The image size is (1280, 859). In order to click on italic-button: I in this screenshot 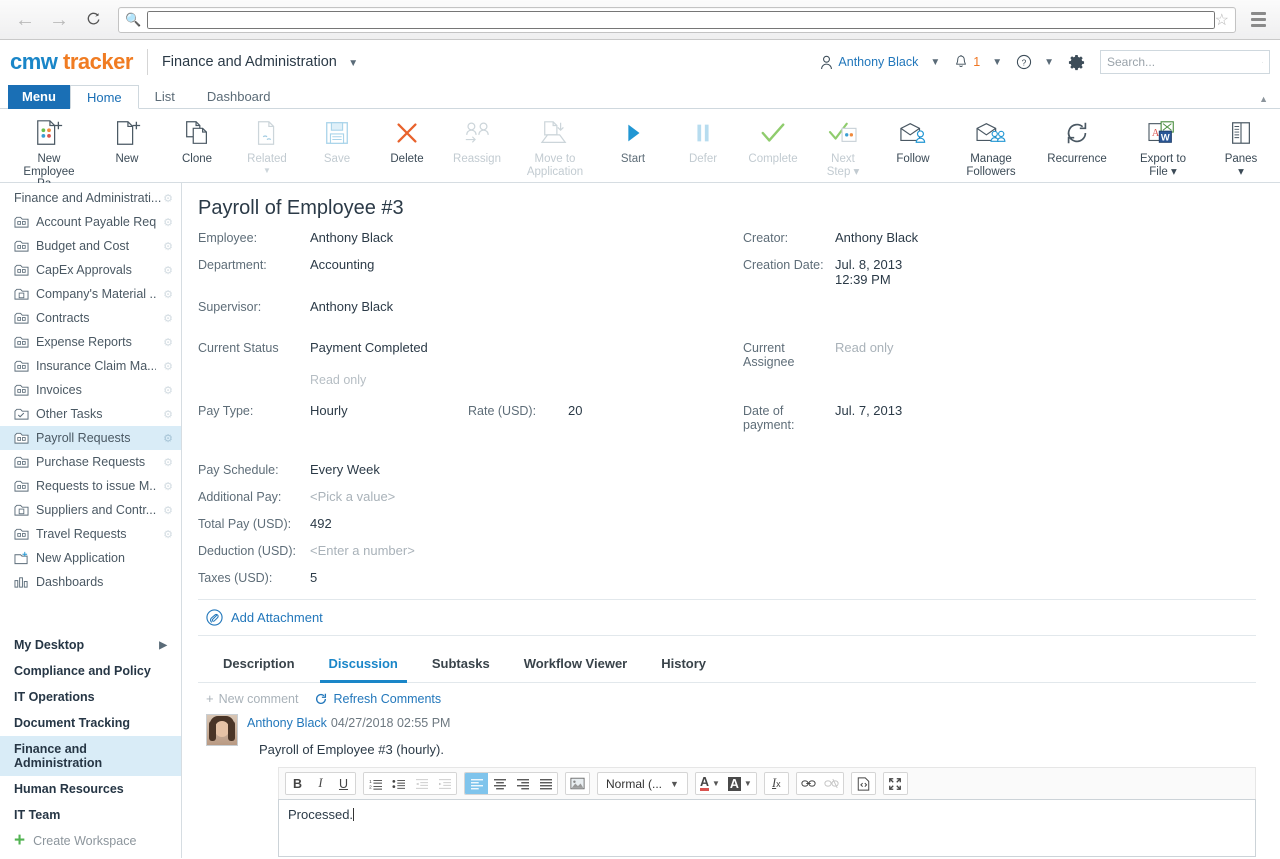, I will do `click(320, 783)`.